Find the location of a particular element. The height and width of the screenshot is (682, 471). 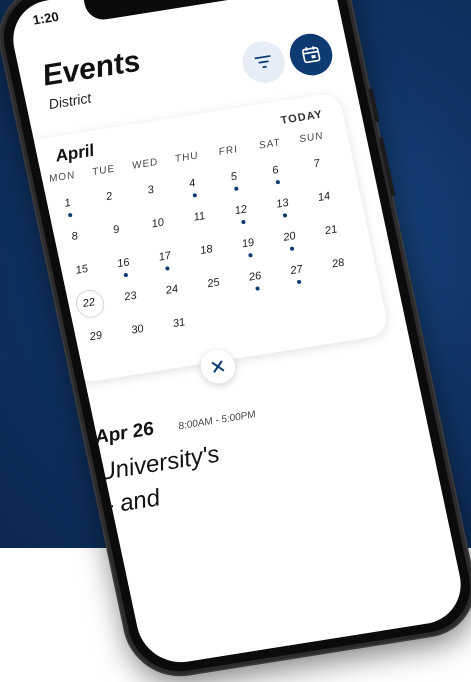

calendar-day-31: 31 is located at coordinates (179, 323).